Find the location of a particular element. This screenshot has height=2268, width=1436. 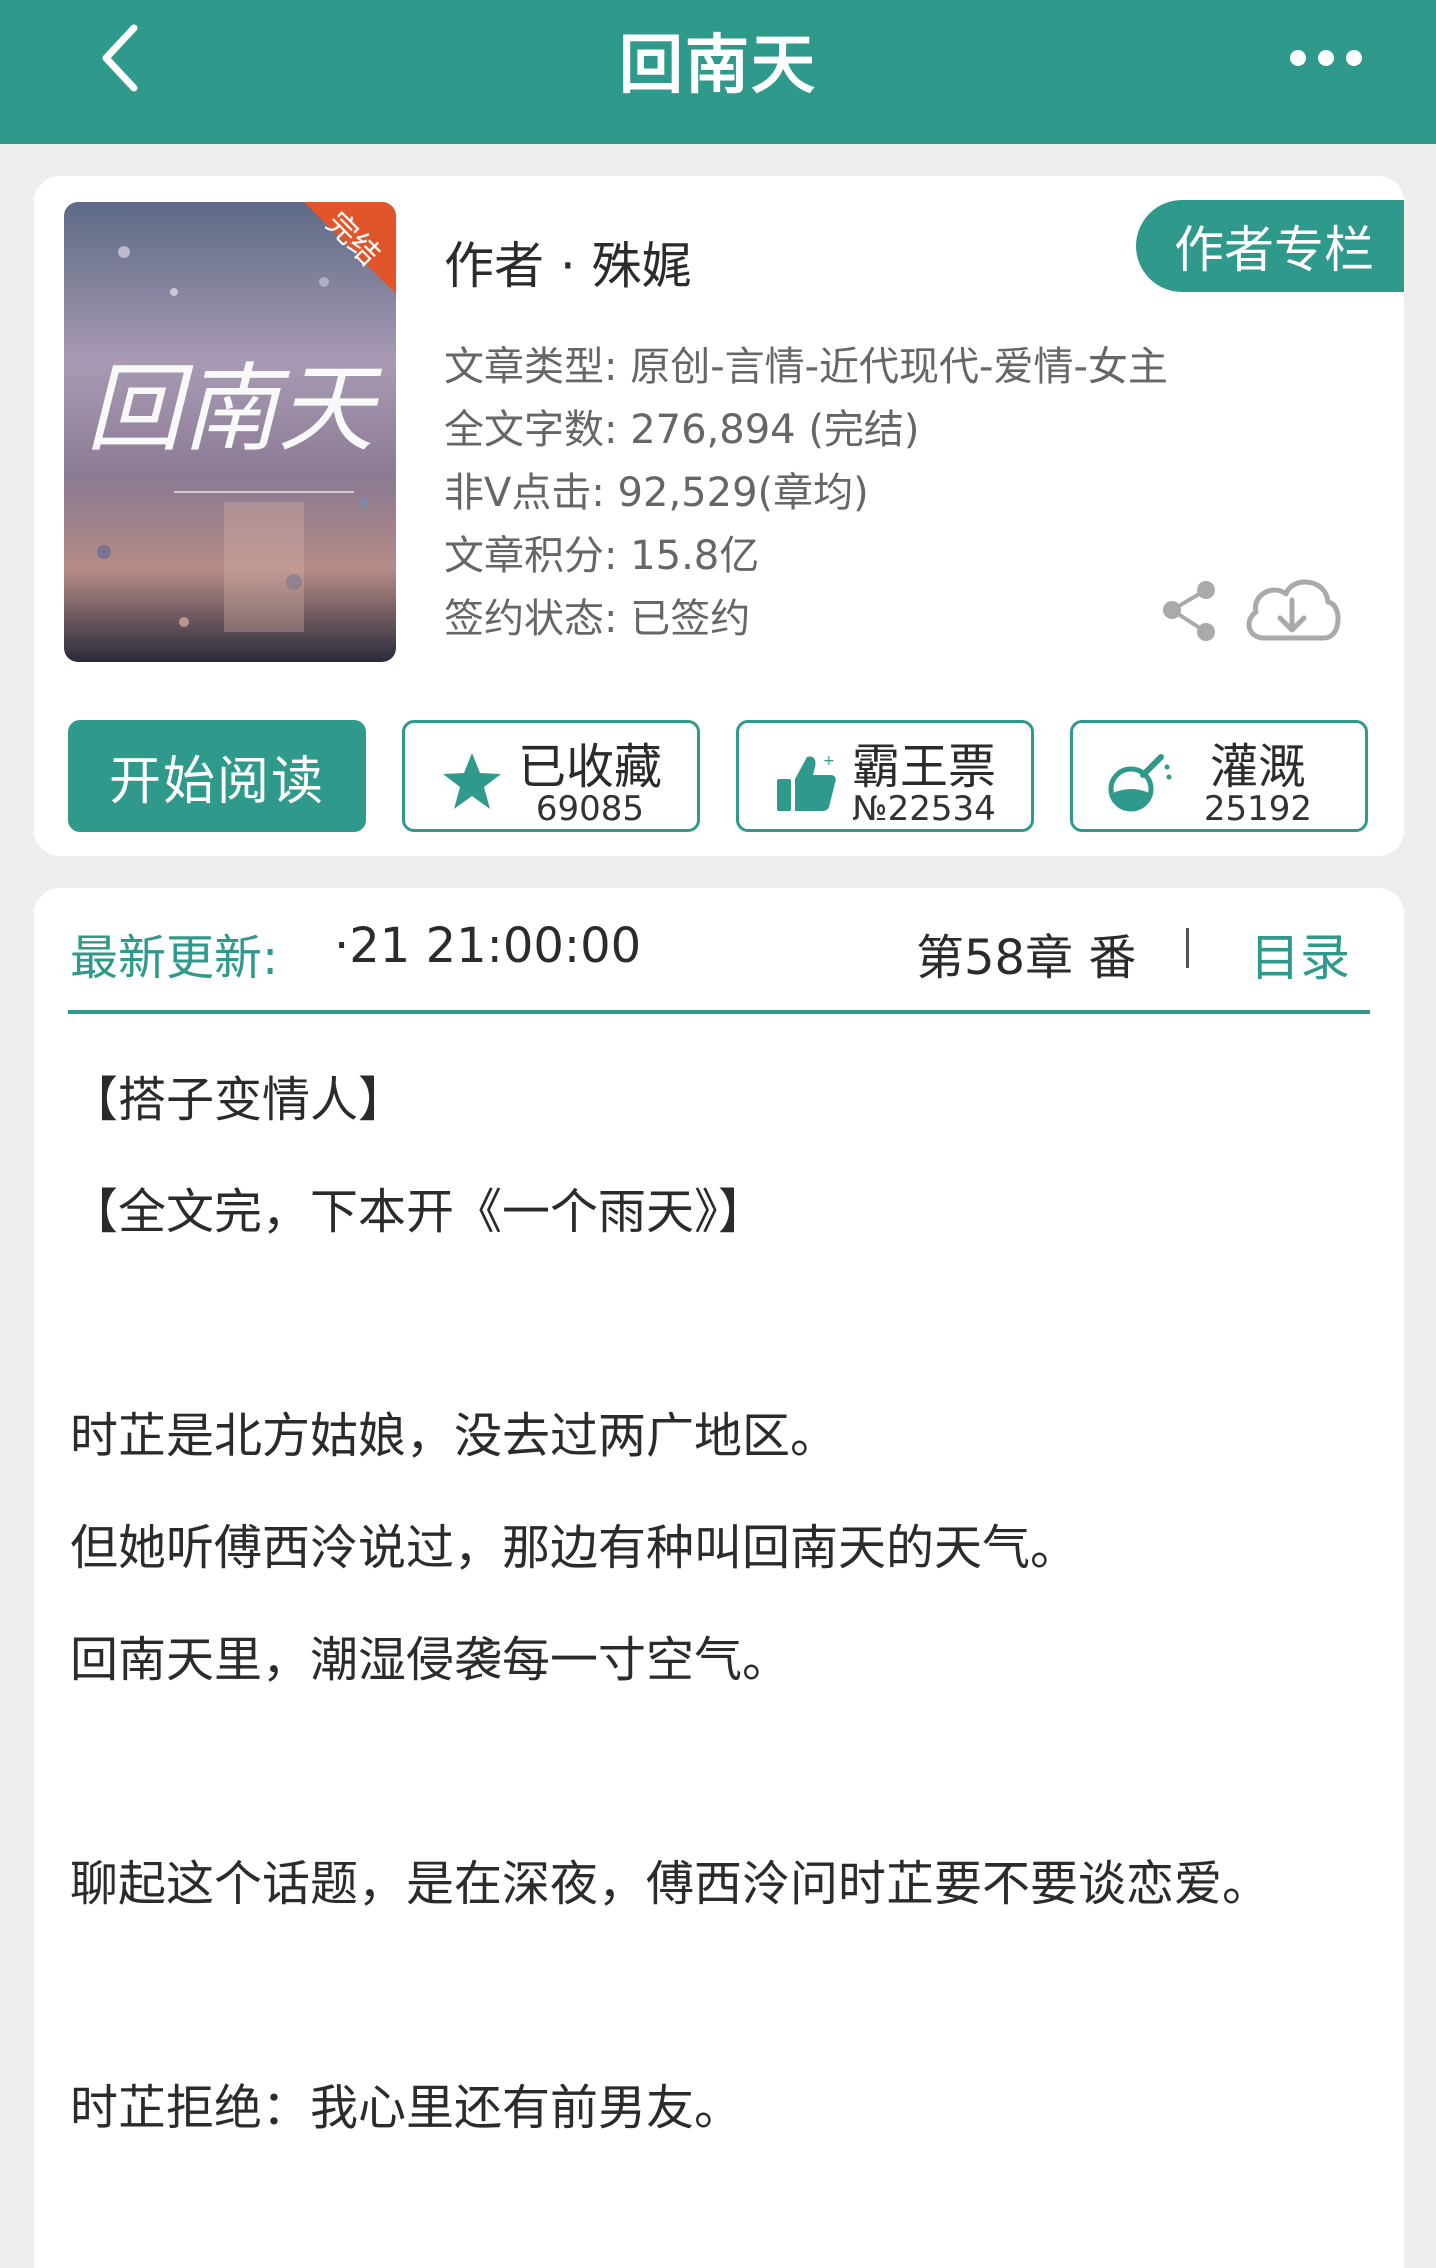

start-reading-button: 开始阅读 is located at coordinates (217, 776).